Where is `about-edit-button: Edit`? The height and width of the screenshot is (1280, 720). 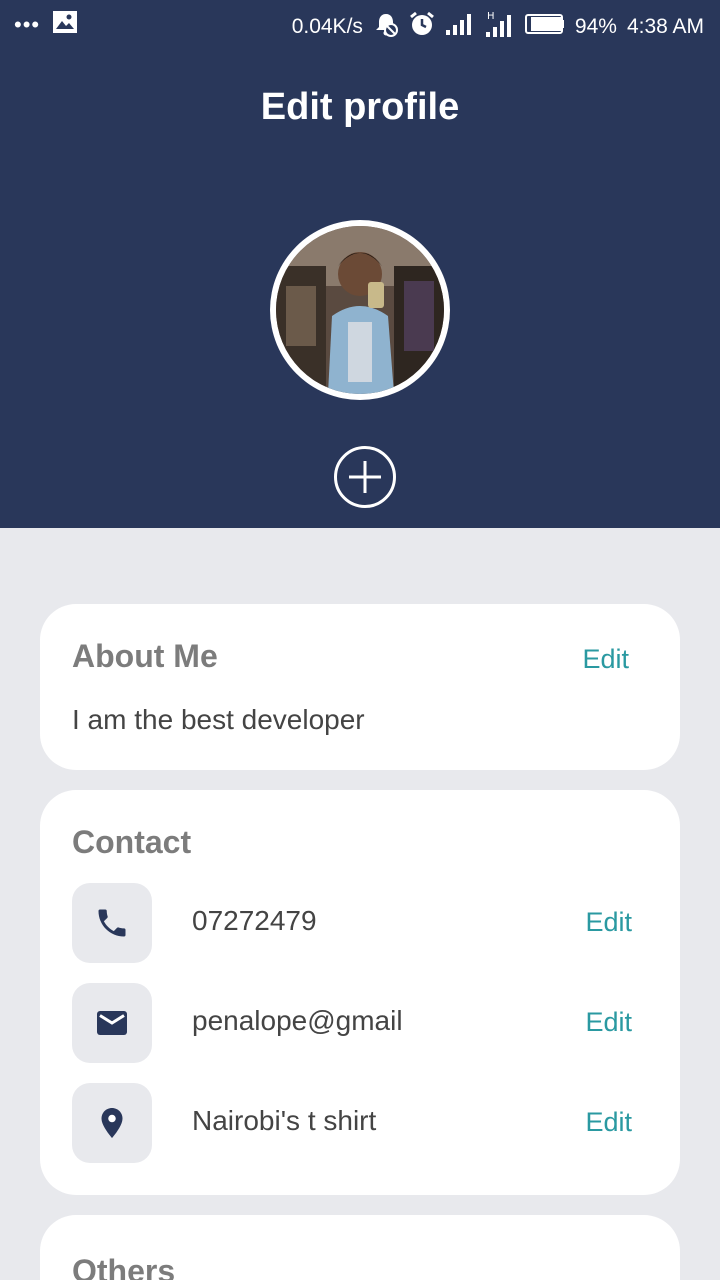
about-edit-button: Edit is located at coordinates (605, 659).